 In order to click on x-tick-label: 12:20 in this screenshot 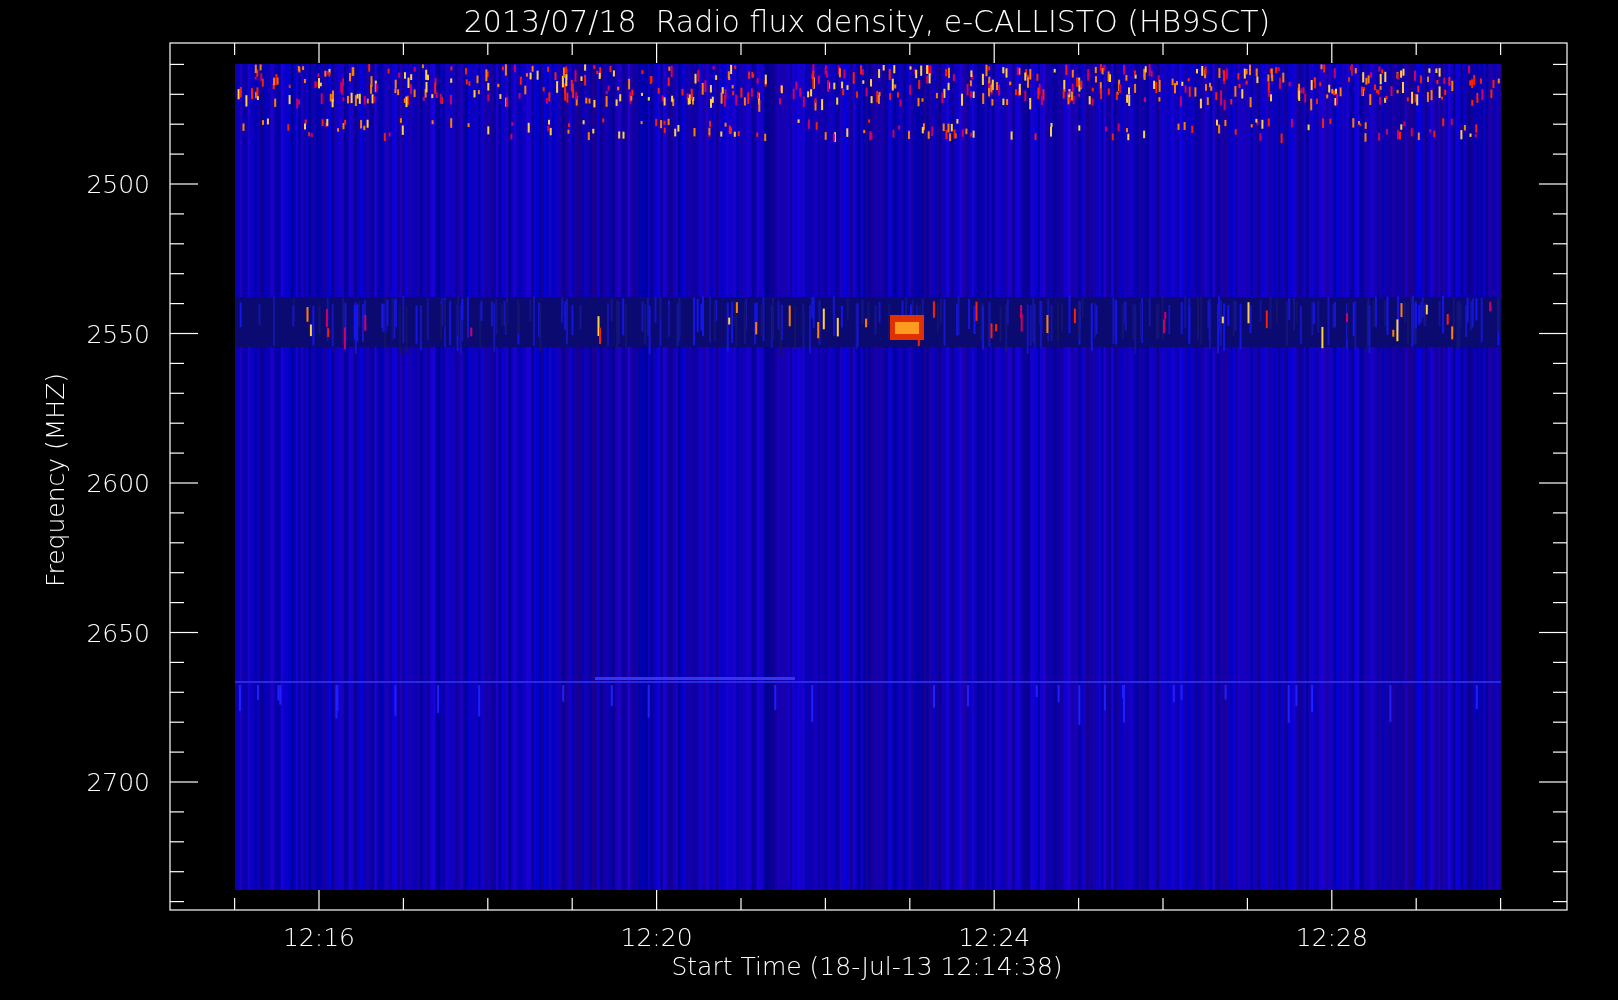, I will do `click(656, 937)`.